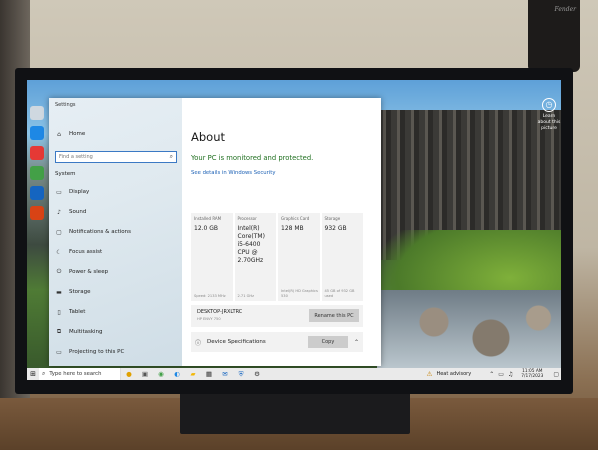  What do you see at coordinates (86, 252) in the screenshot?
I see `sidebar-item-label: Focus assist` at bounding box center [86, 252].